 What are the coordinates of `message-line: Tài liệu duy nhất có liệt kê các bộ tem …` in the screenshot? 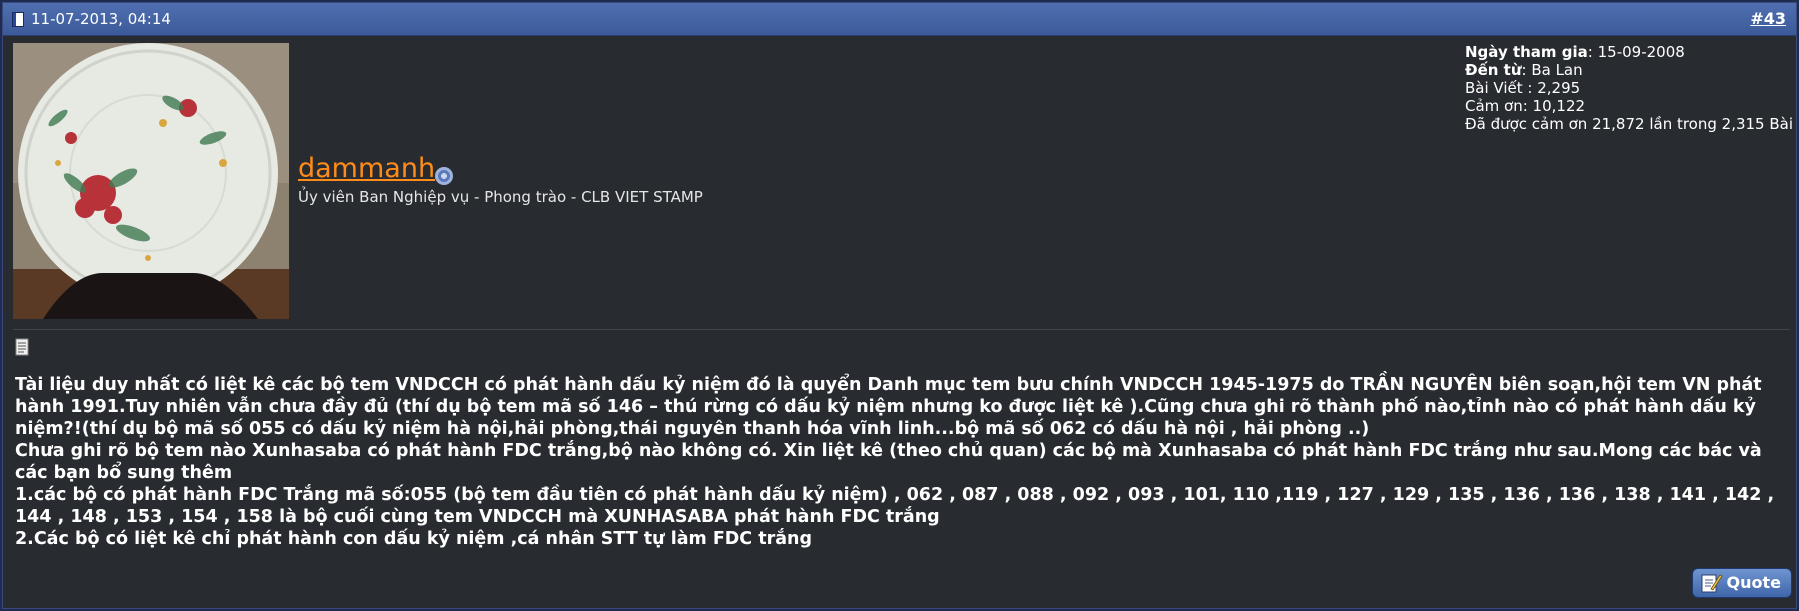 It's located at (888, 407).